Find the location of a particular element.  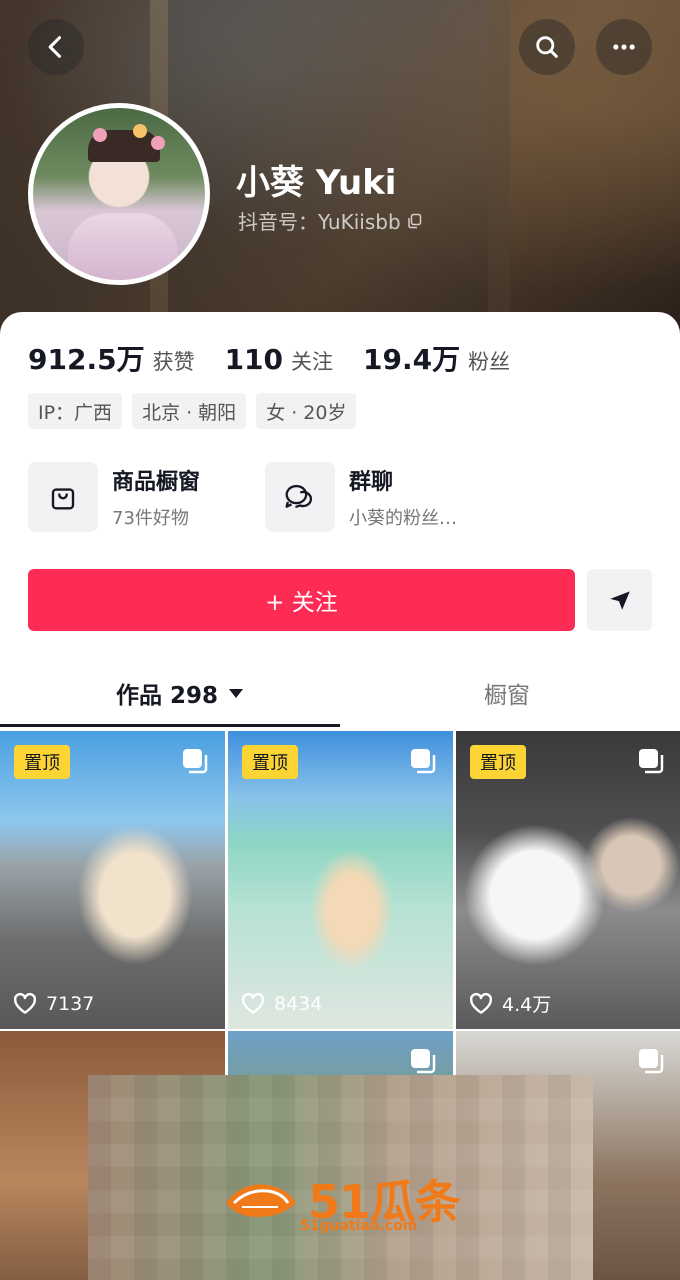

shopping-bag-icon is located at coordinates (63, 497).